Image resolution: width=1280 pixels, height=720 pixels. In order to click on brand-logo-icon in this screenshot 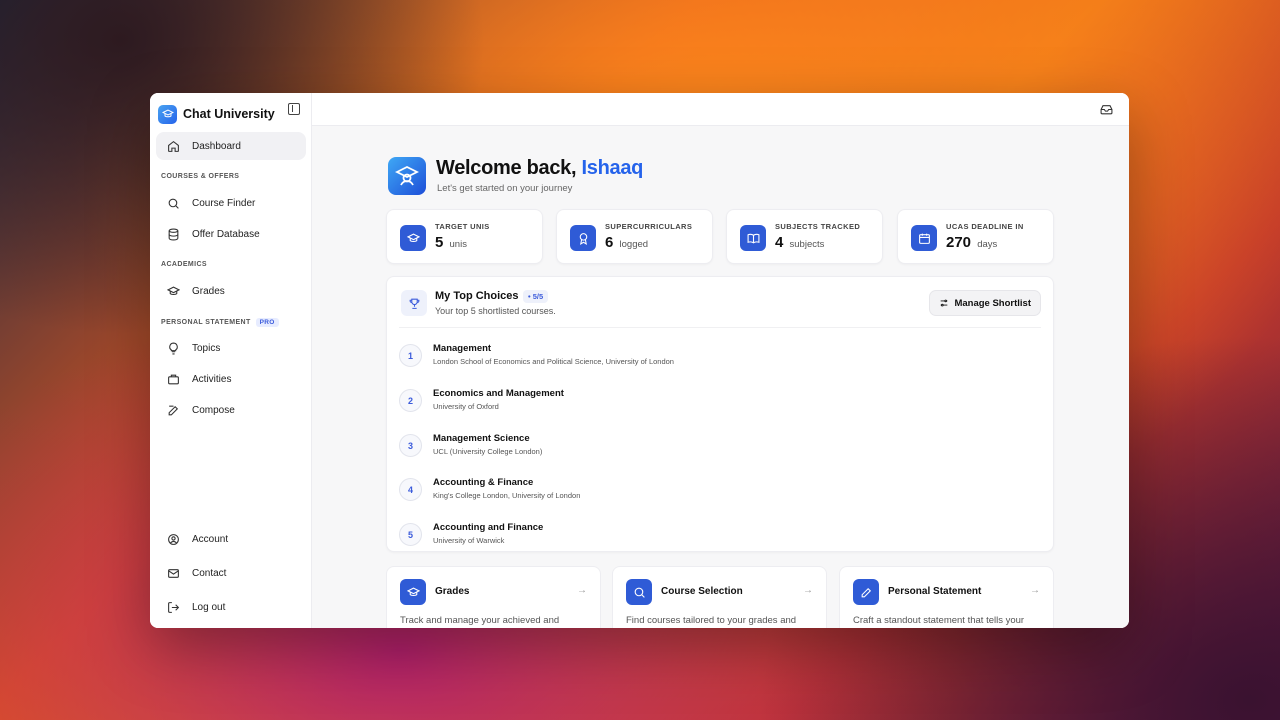, I will do `click(167, 114)`.